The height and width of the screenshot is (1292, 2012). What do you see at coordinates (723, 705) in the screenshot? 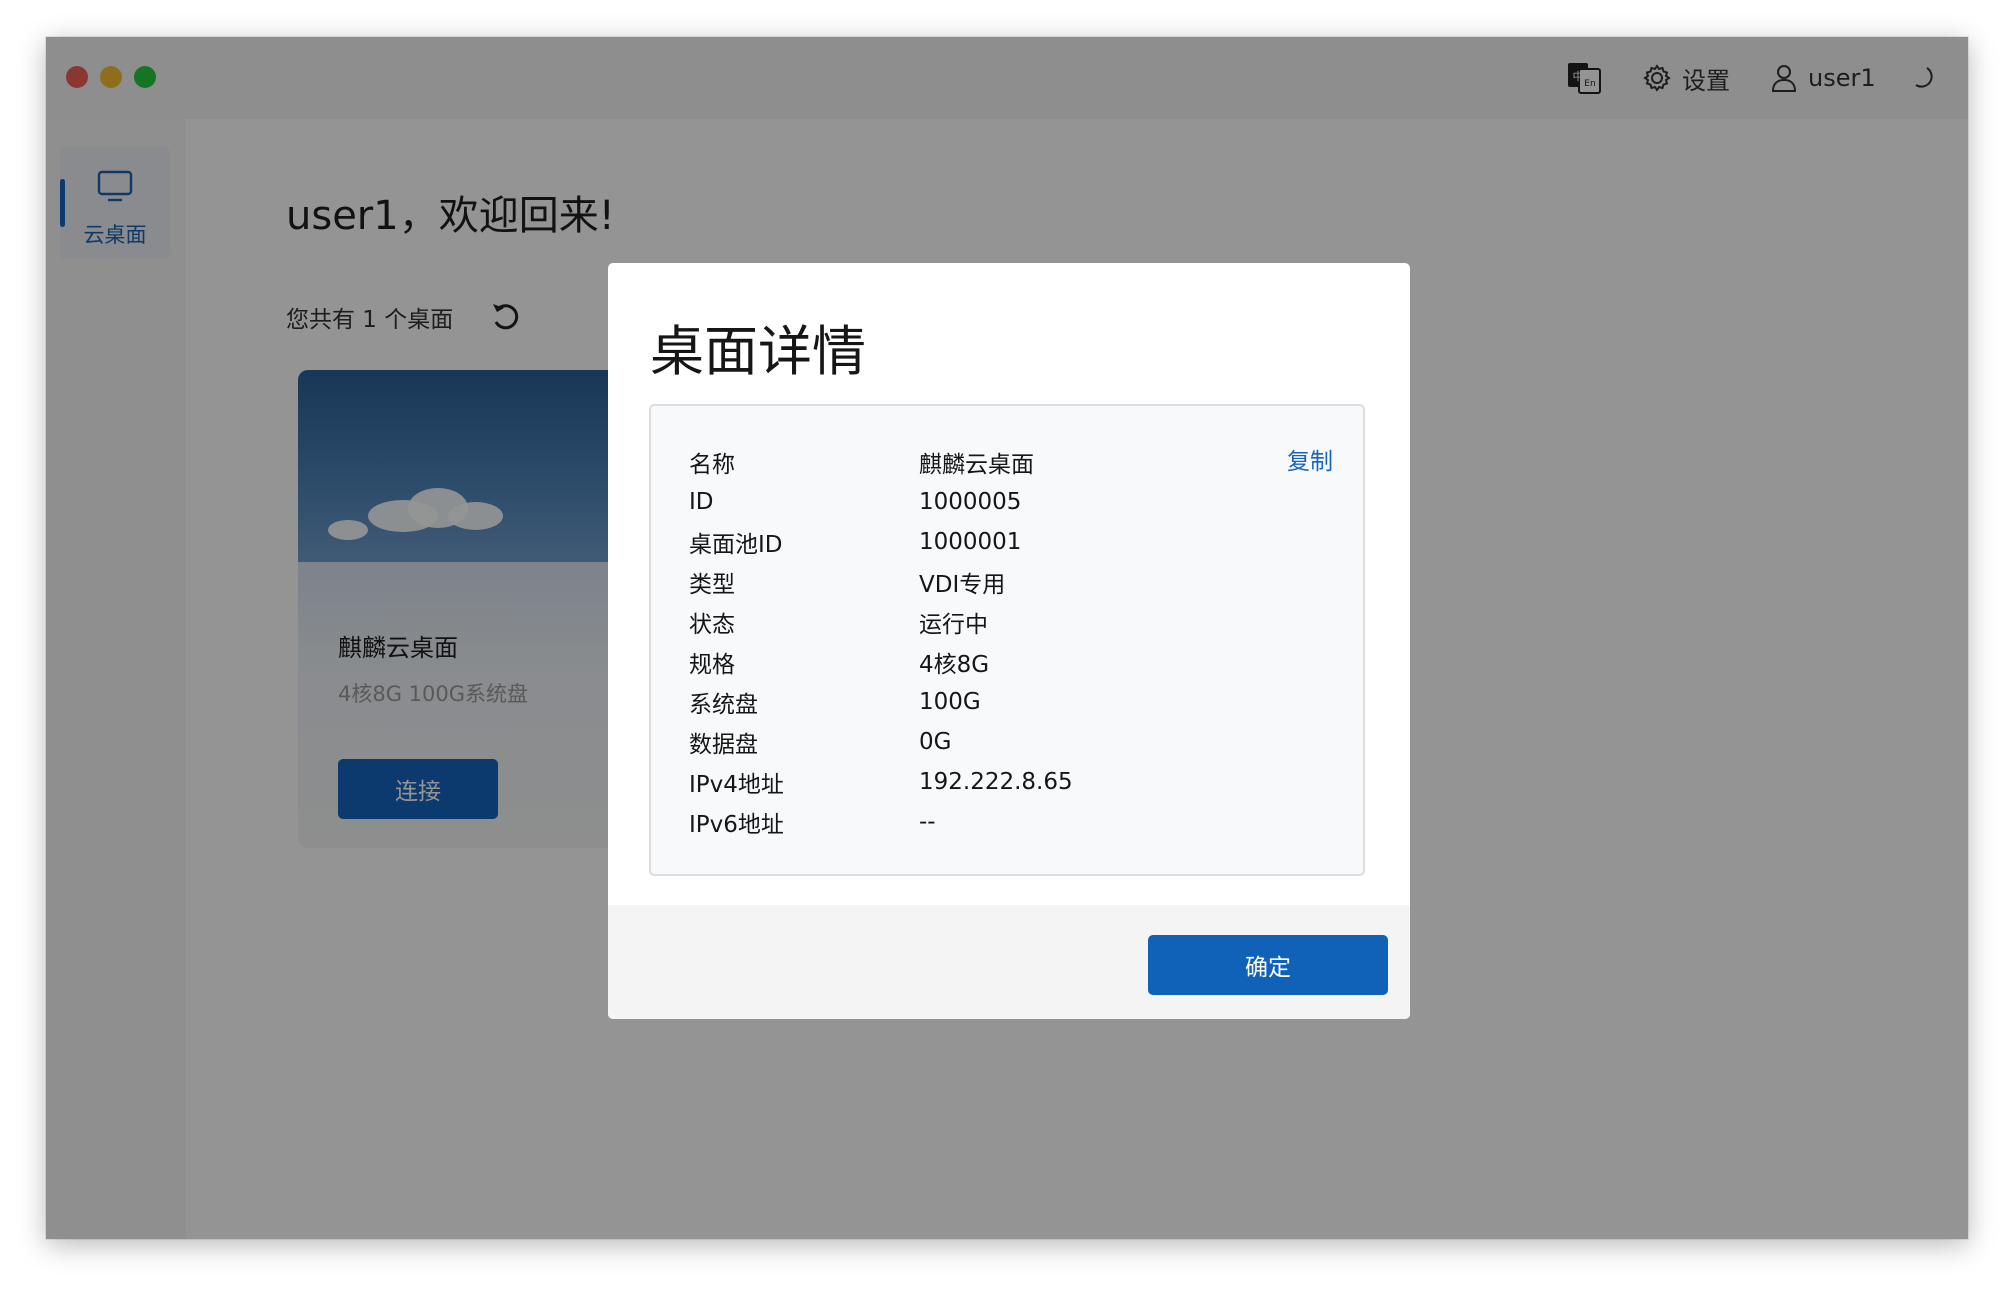
I see `detail-key: 系统盘` at bounding box center [723, 705].